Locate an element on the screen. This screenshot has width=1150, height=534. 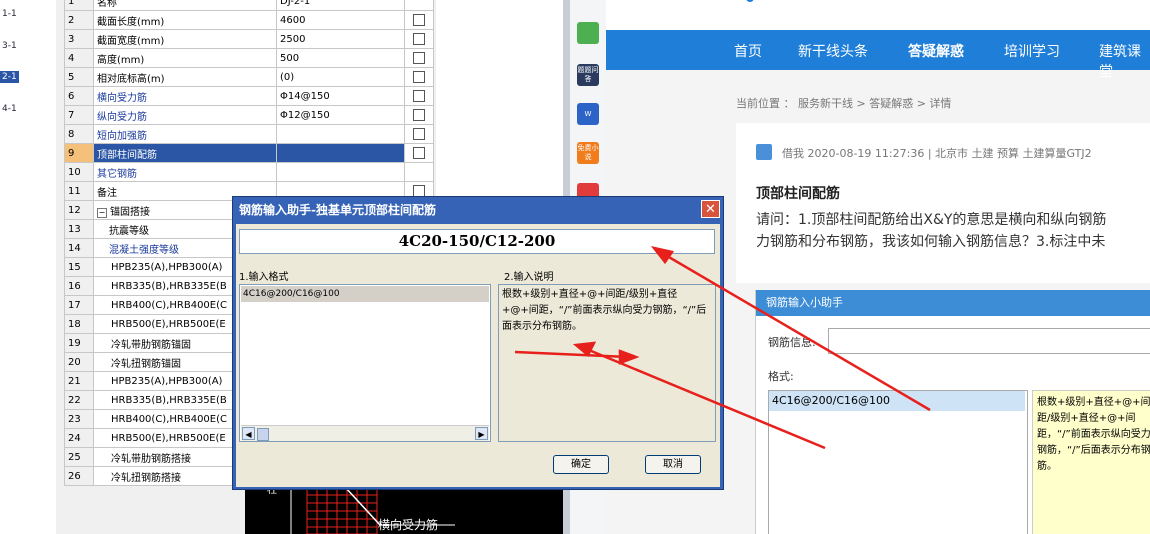
property-name-text: 短向加强筋 is located at coordinates (122, 136).